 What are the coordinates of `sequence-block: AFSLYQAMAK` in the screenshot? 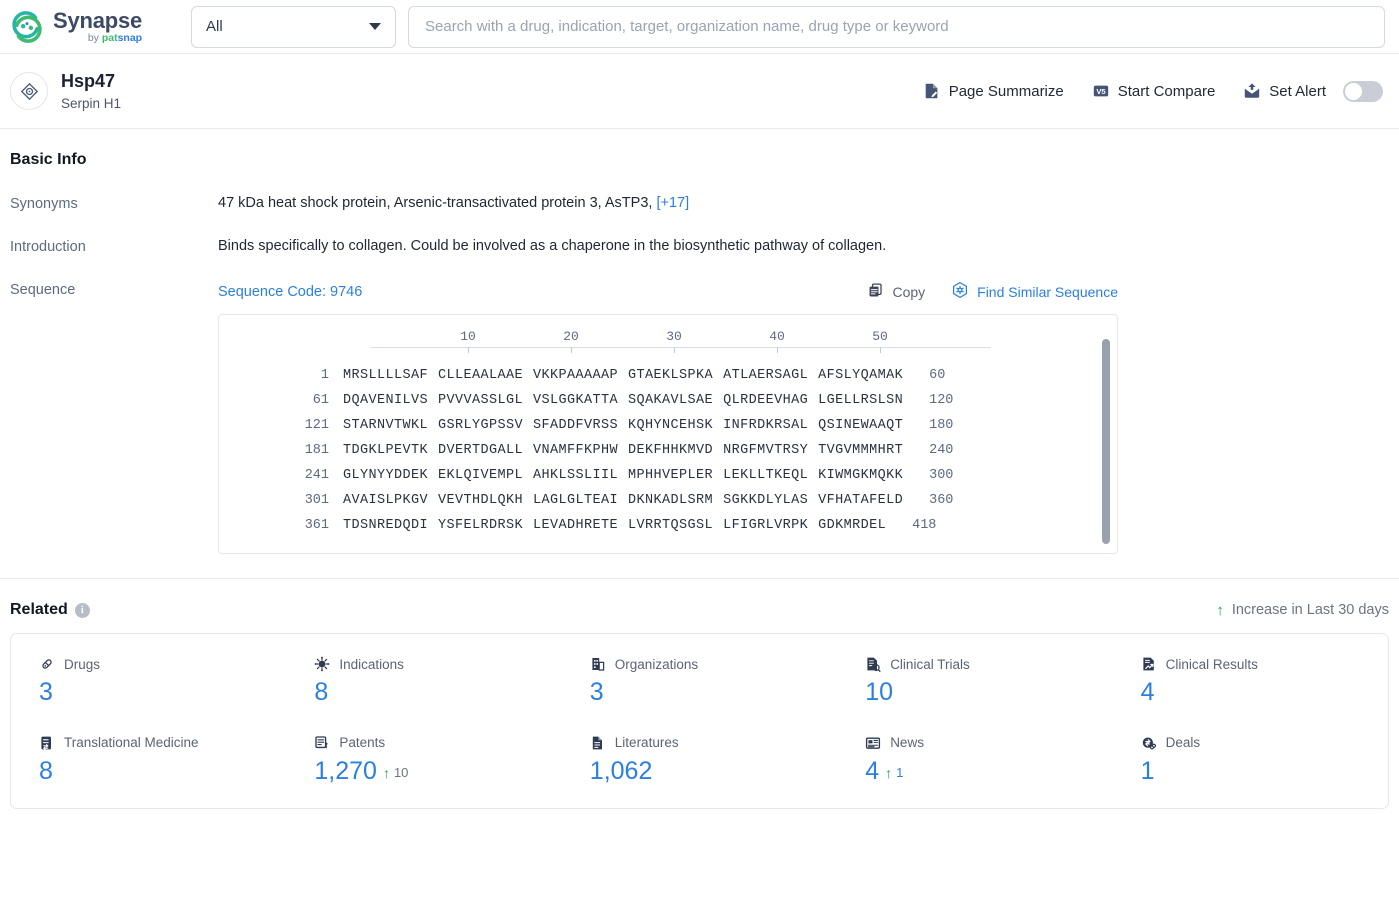 It's located at (861, 375).